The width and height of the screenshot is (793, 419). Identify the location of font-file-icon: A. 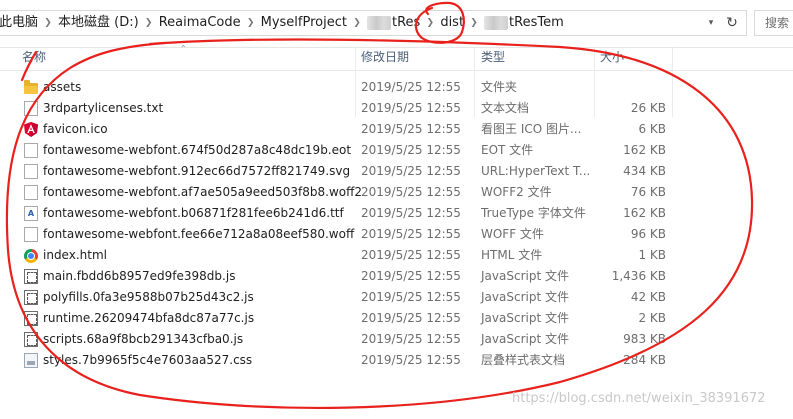
(31, 213).